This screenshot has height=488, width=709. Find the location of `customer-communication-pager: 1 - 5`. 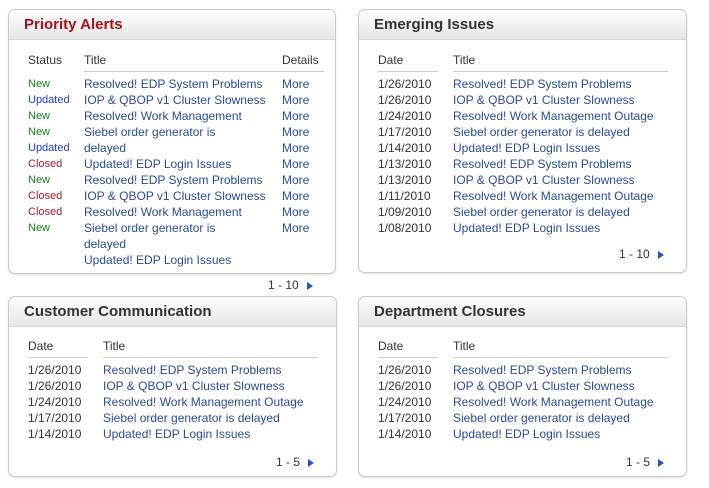

customer-communication-pager: 1 - 5 is located at coordinates (295, 462).